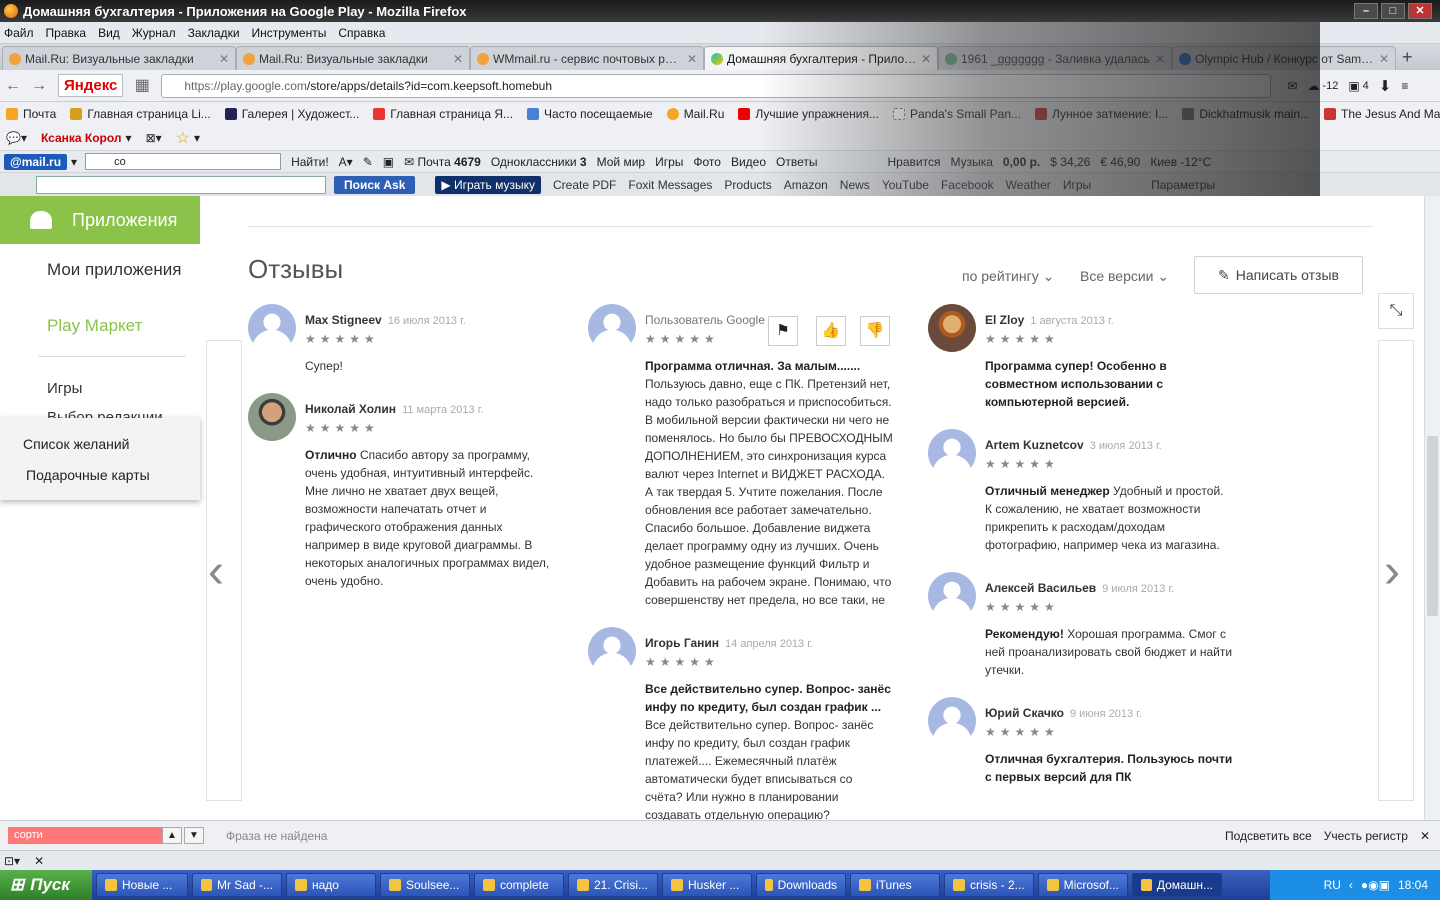  What do you see at coordinates (1004, 320) in the screenshot?
I see `reviewer-name: El Zloy` at bounding box center [1004, 320].